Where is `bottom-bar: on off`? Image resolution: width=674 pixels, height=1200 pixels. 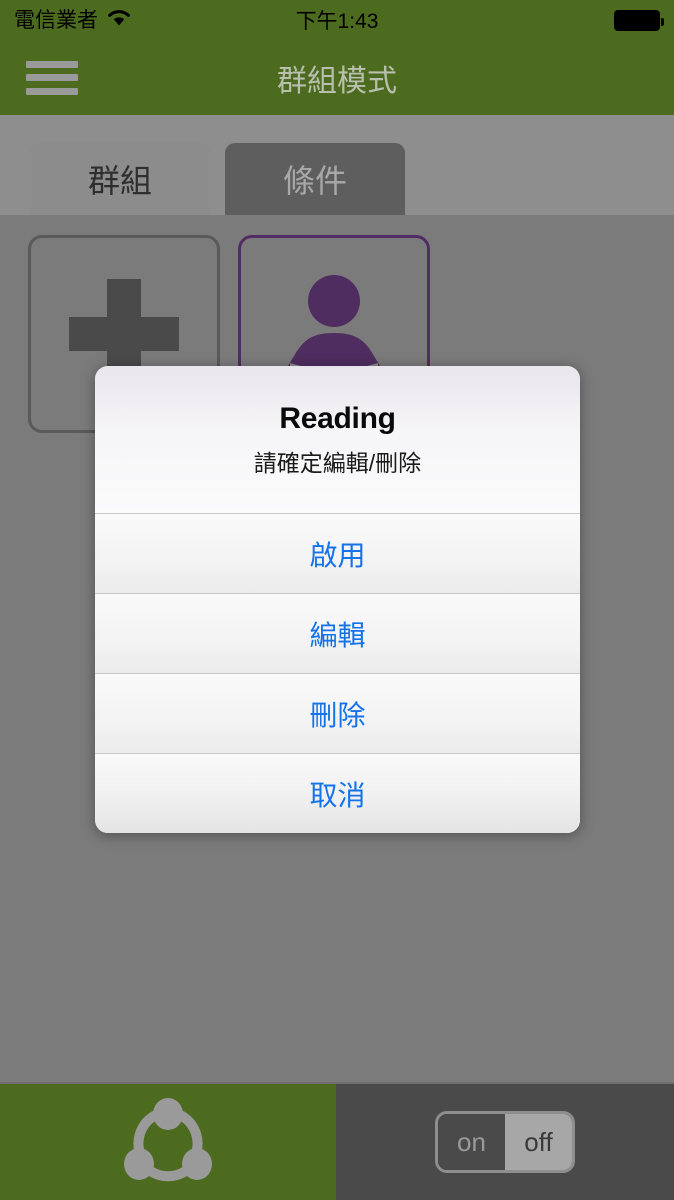 bottom-bar: on off is located at coordinates (337, 1141).